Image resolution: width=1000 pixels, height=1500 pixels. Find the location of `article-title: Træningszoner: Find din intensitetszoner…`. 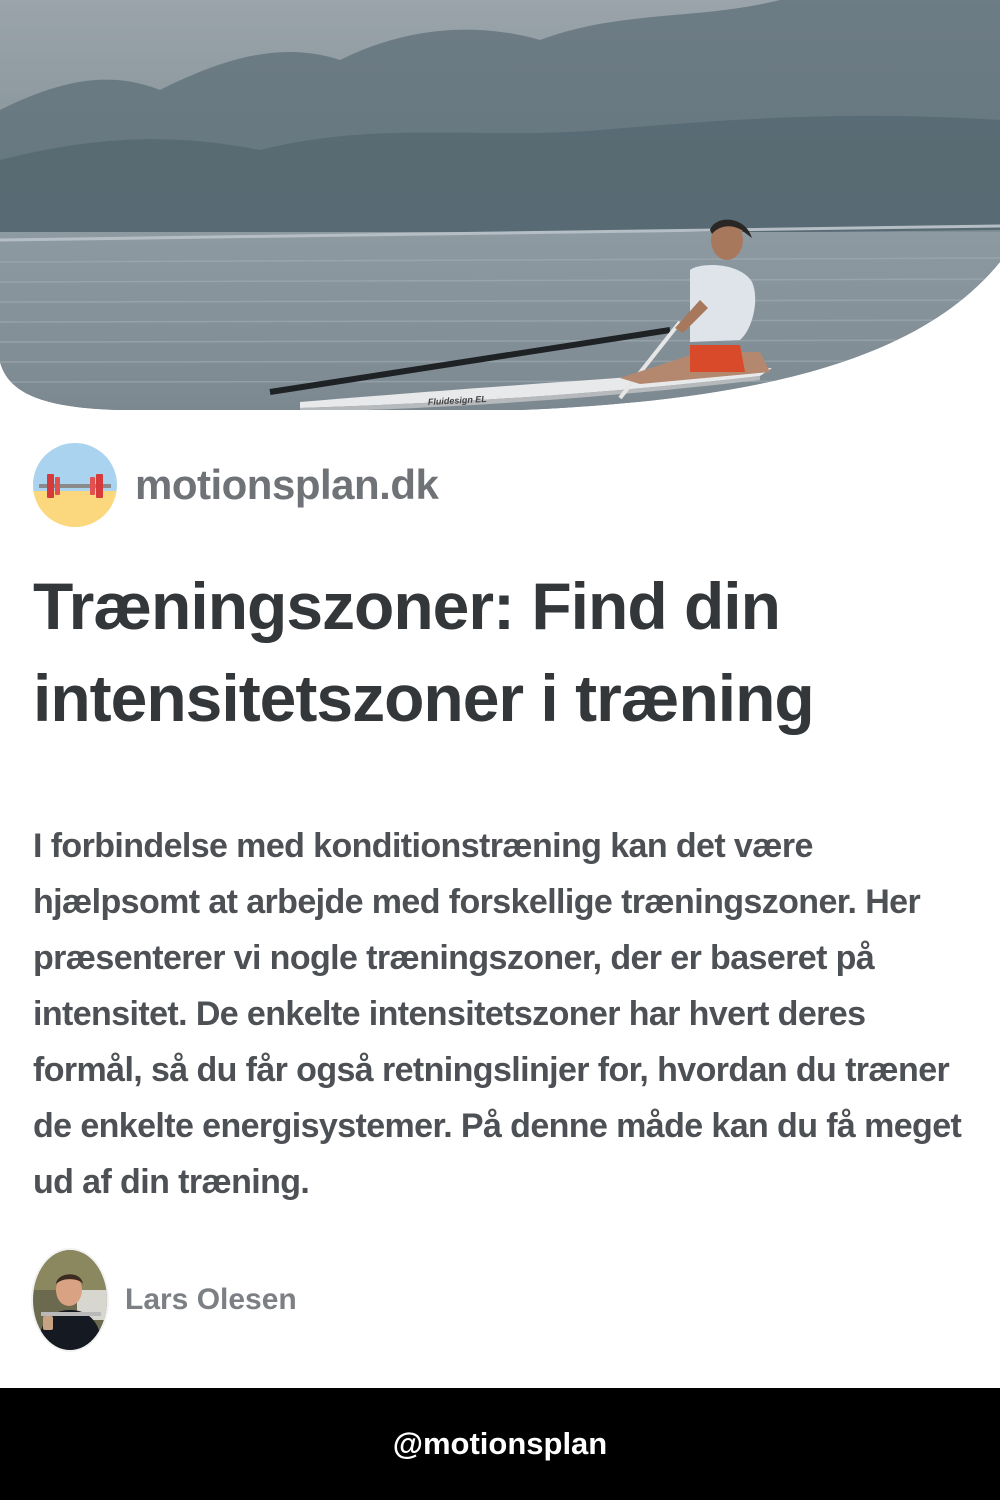

article-title: Træningszoner: Find din intensitetszoner… is located at coordinates (424, 652).